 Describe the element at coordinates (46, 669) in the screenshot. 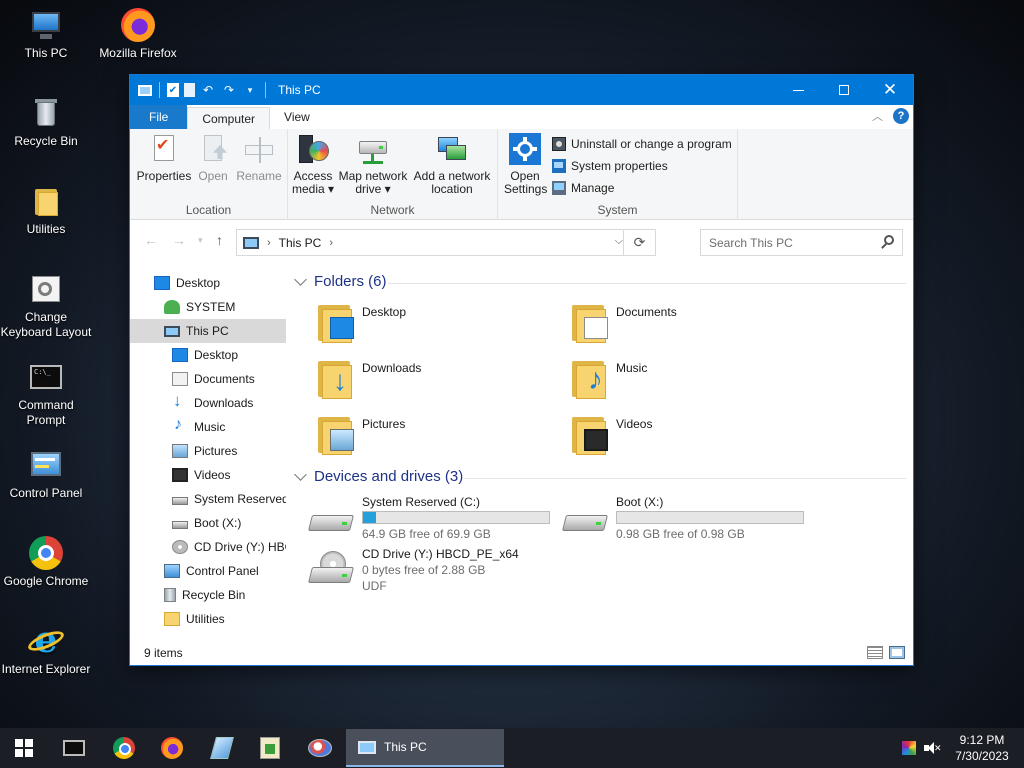

I see `desktop-icon-label: Internet Explorer` at that location.